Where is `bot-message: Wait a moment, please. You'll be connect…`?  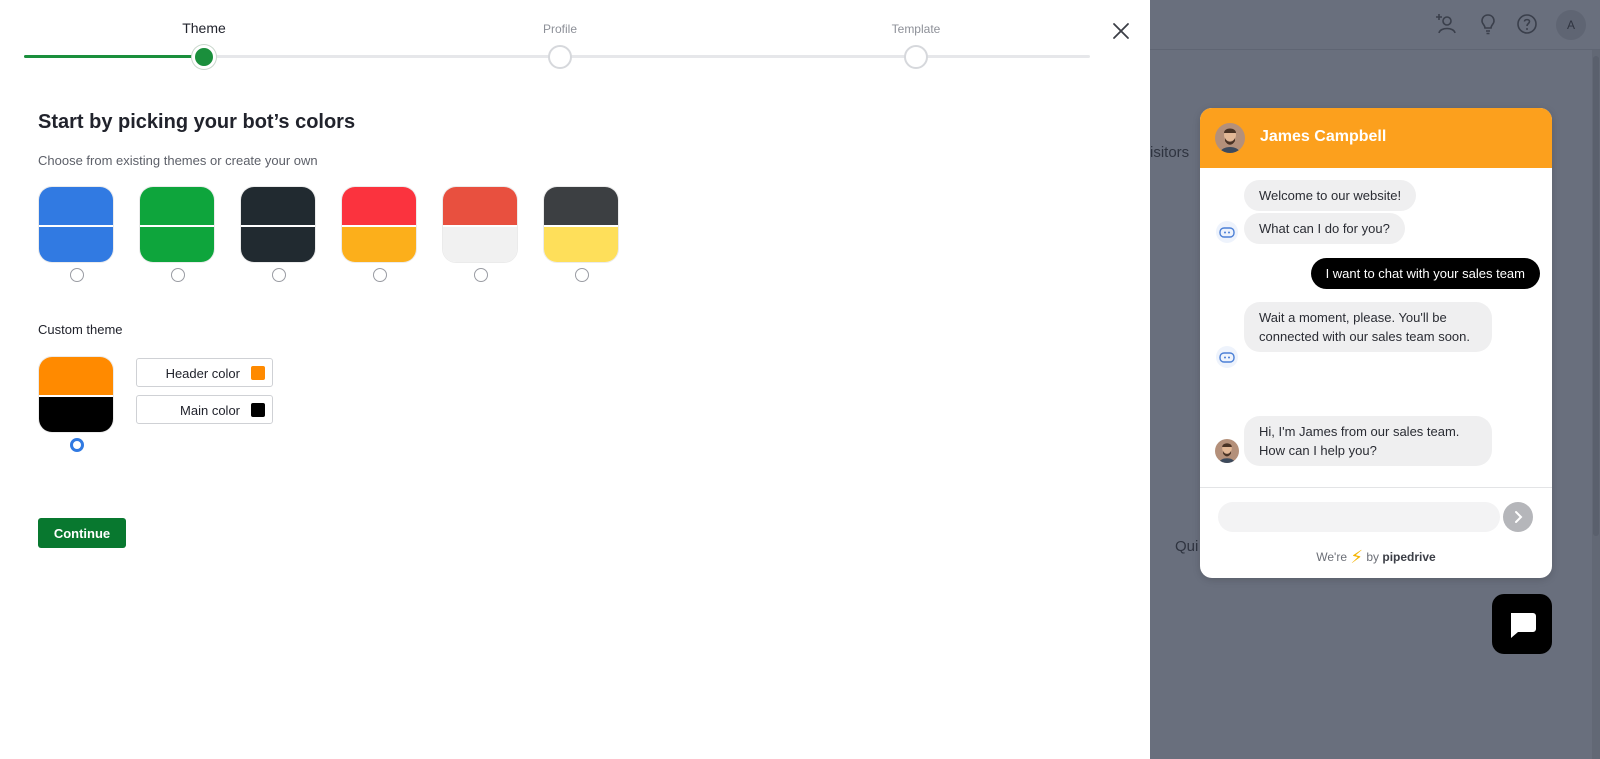 bot-message: Wait a moment, please. You'll be connect… is located at coordinates (1368, 327).